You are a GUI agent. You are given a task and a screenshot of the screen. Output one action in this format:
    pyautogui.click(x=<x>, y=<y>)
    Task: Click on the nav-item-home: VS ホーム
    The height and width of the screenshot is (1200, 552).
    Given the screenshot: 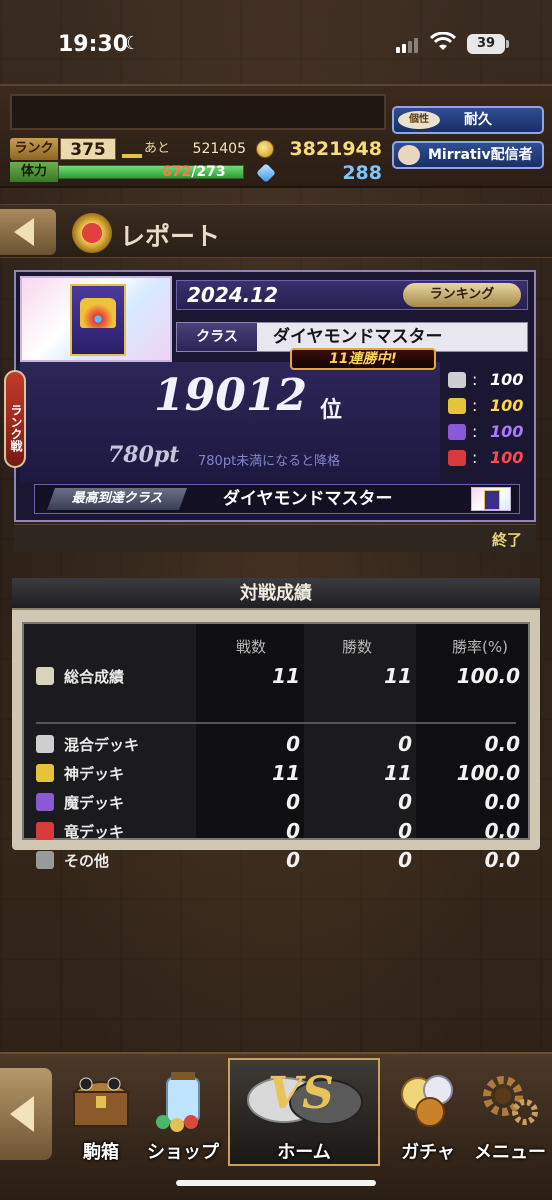 What is the action you would take?
    pyautogui.click(x=304, y=1112)
    